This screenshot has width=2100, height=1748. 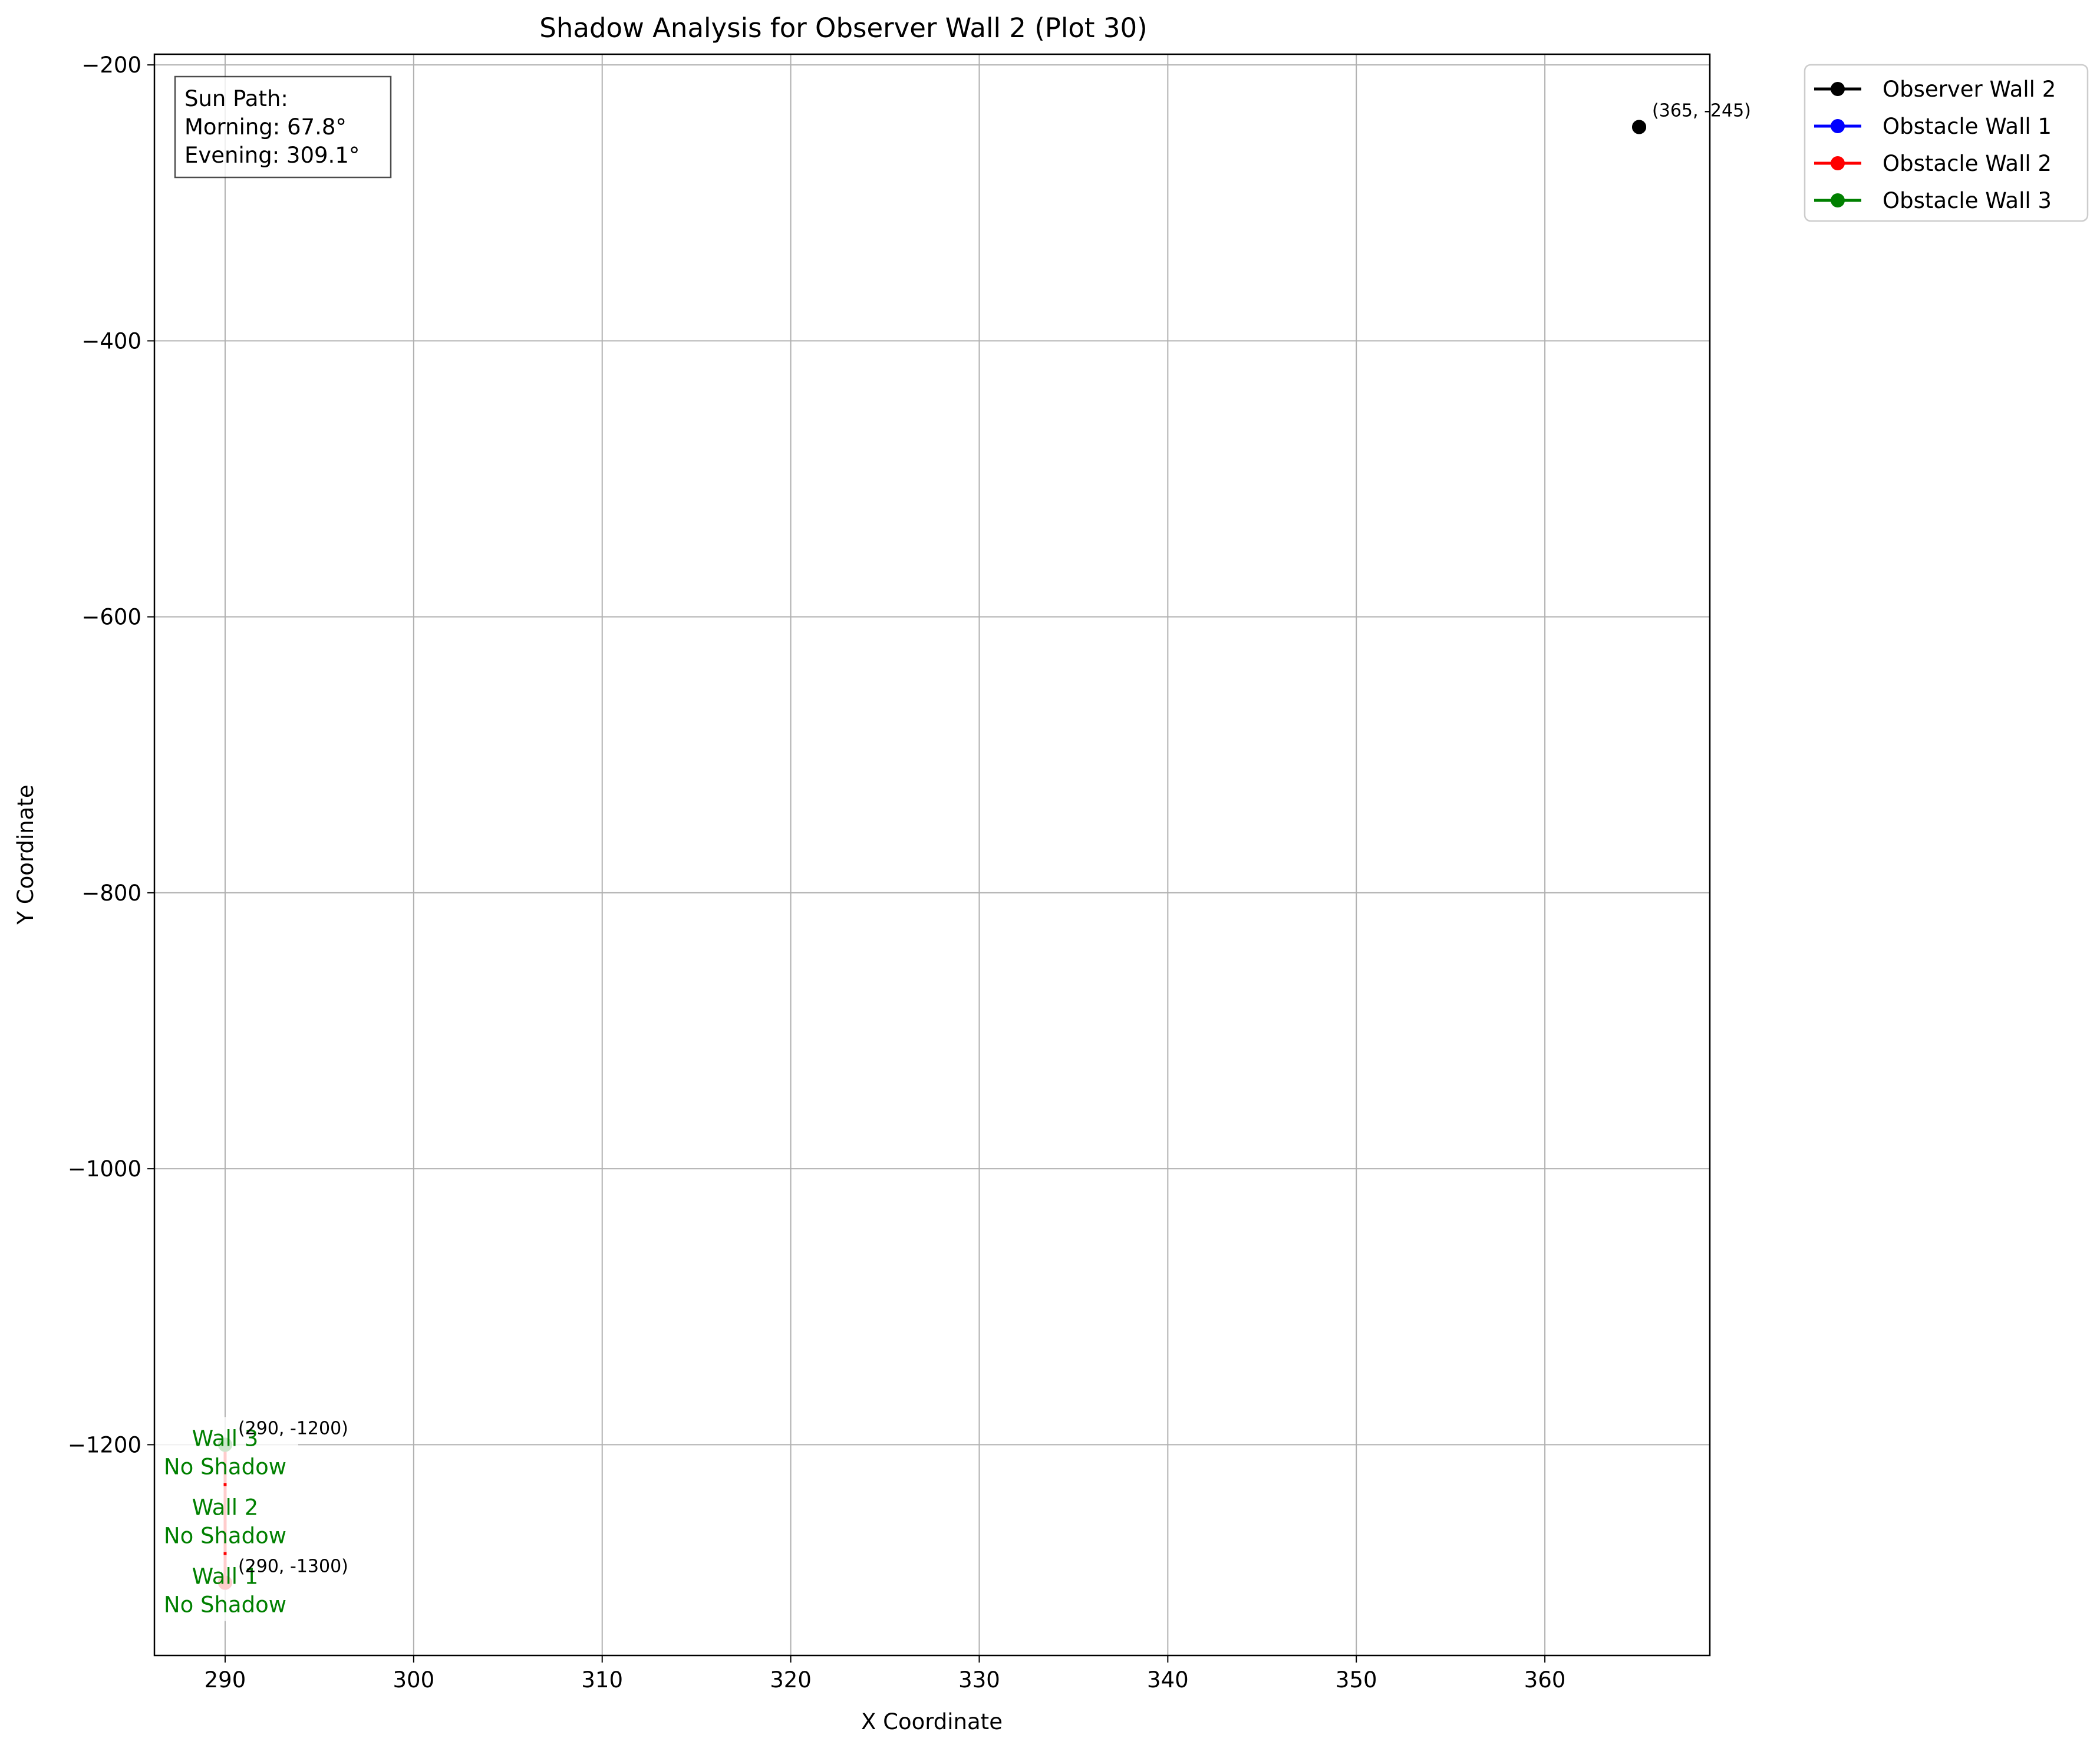 What do you see at coordinates (111, 893) in the screenshot?
I see `y-tick-label: −800` at bounding box center [111, 893].